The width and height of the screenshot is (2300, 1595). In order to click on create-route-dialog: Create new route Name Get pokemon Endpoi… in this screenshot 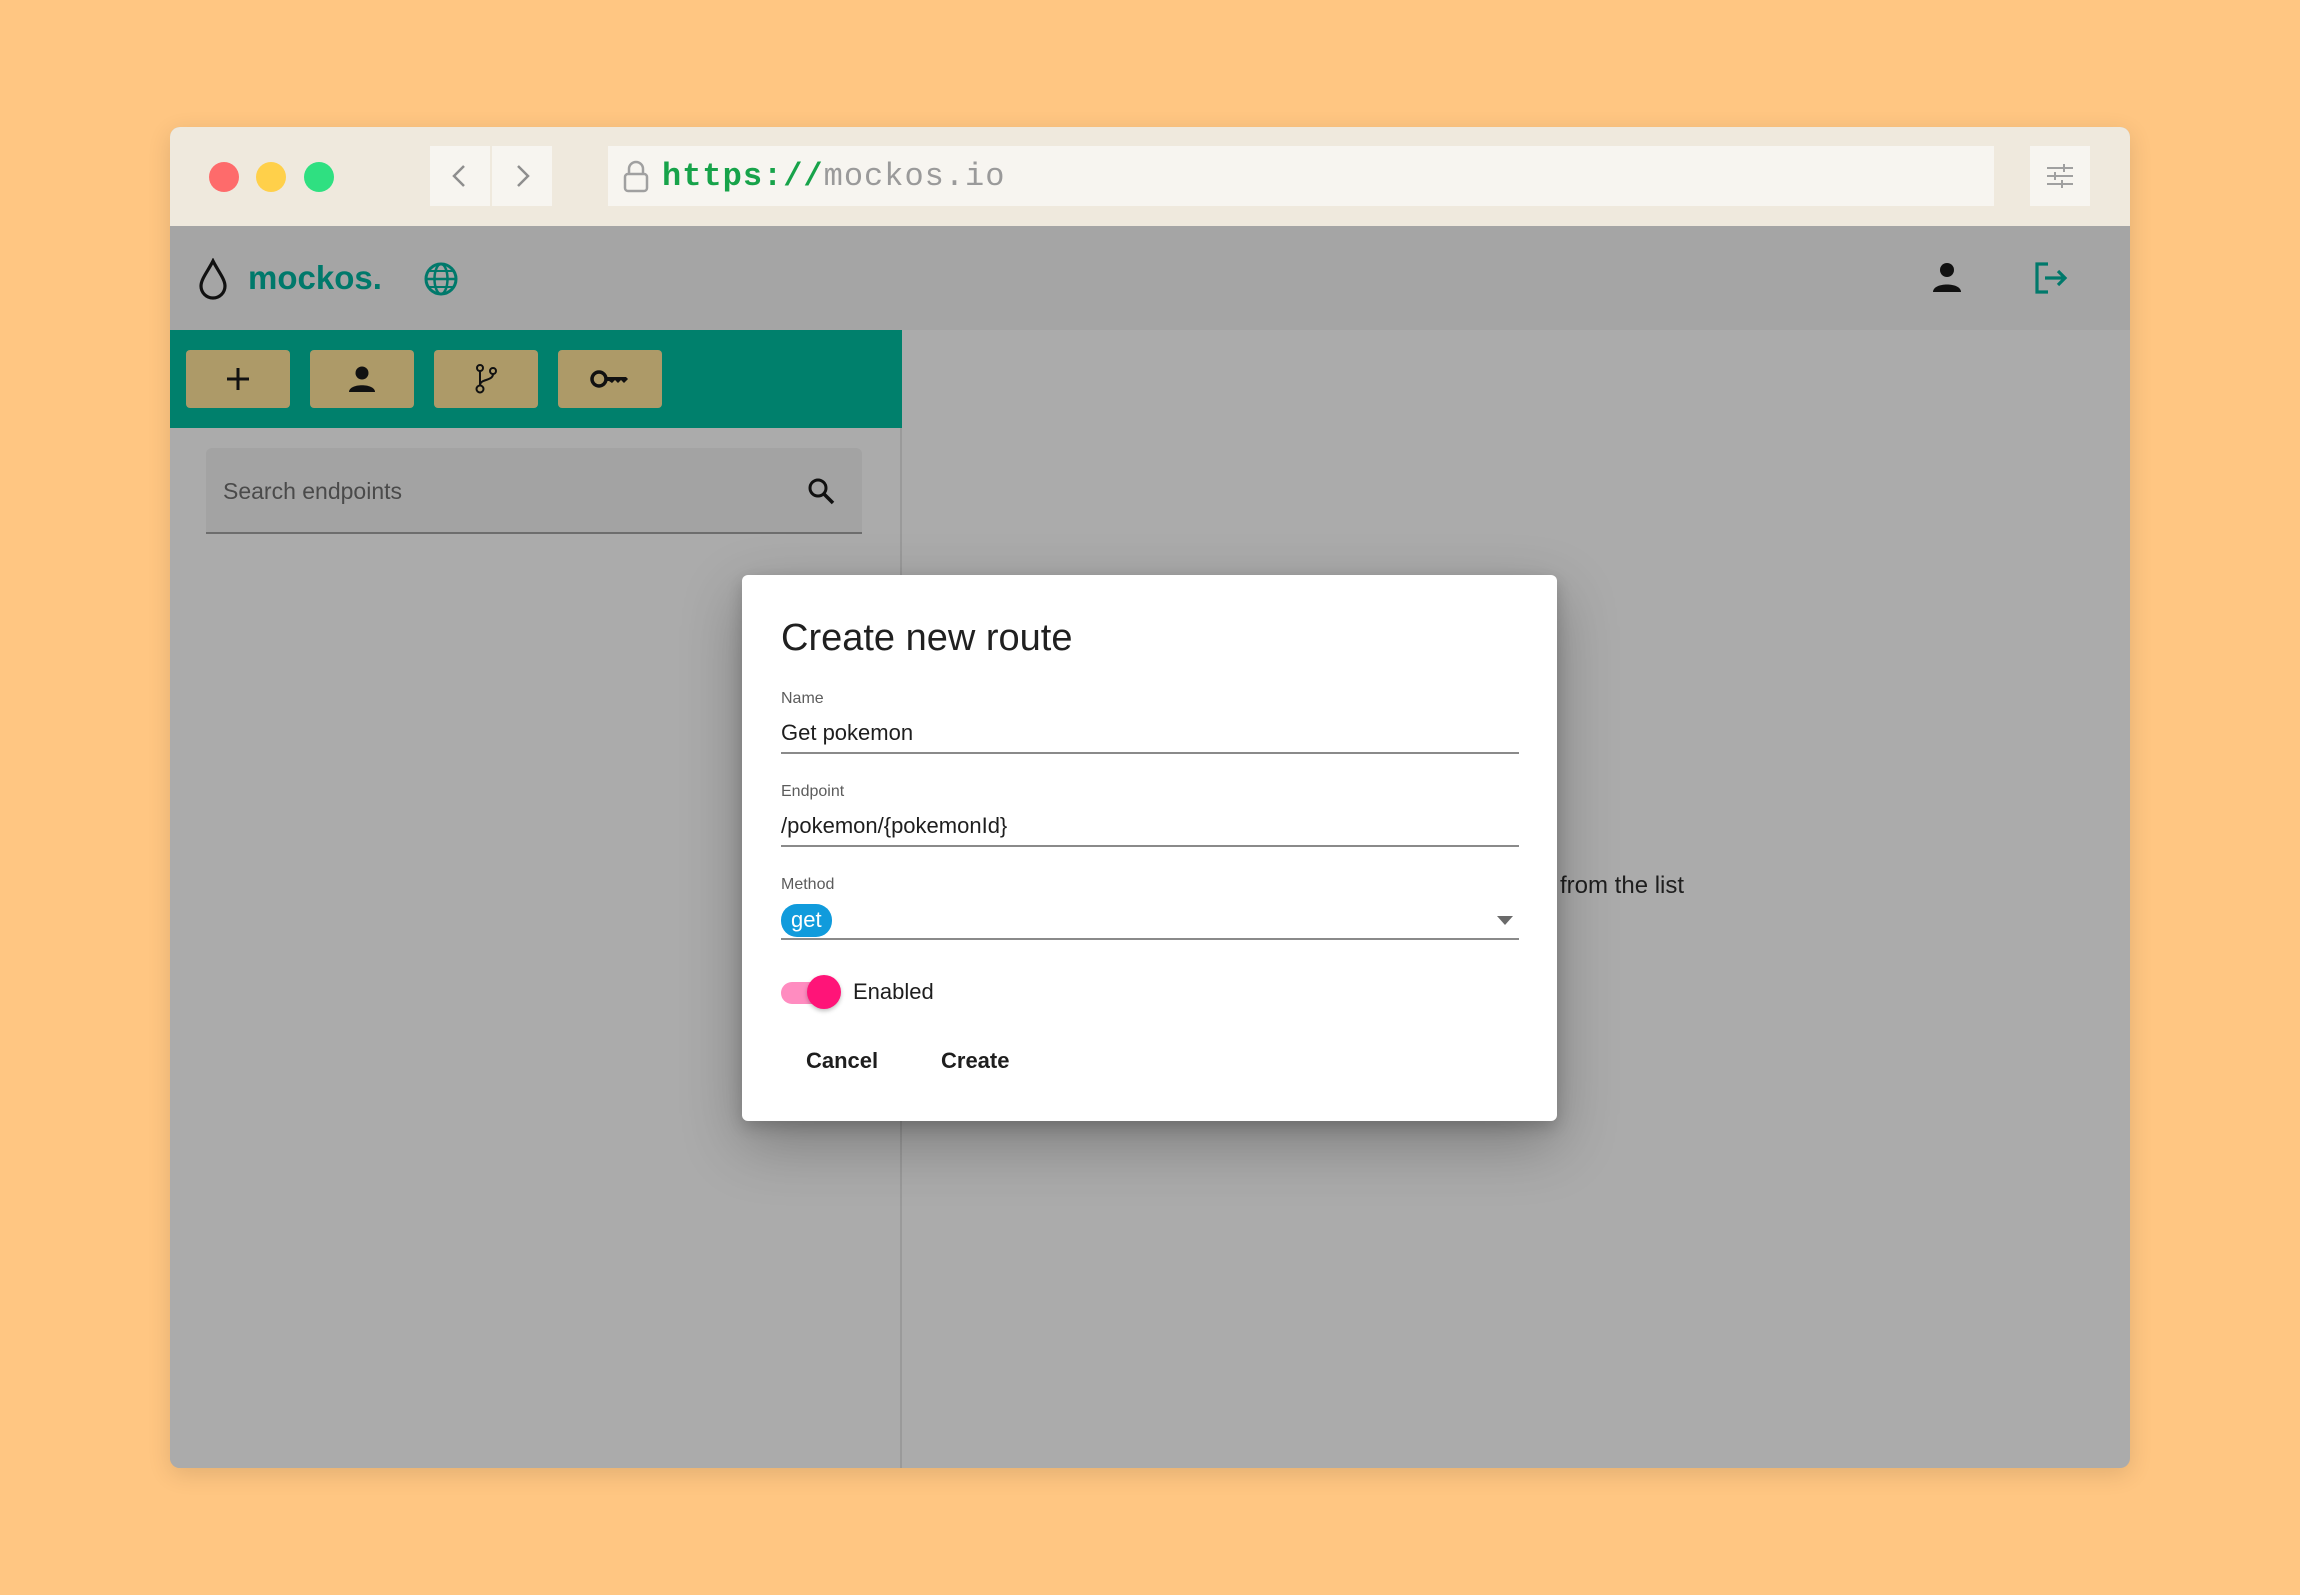, I will do `click(1149, 848)`.